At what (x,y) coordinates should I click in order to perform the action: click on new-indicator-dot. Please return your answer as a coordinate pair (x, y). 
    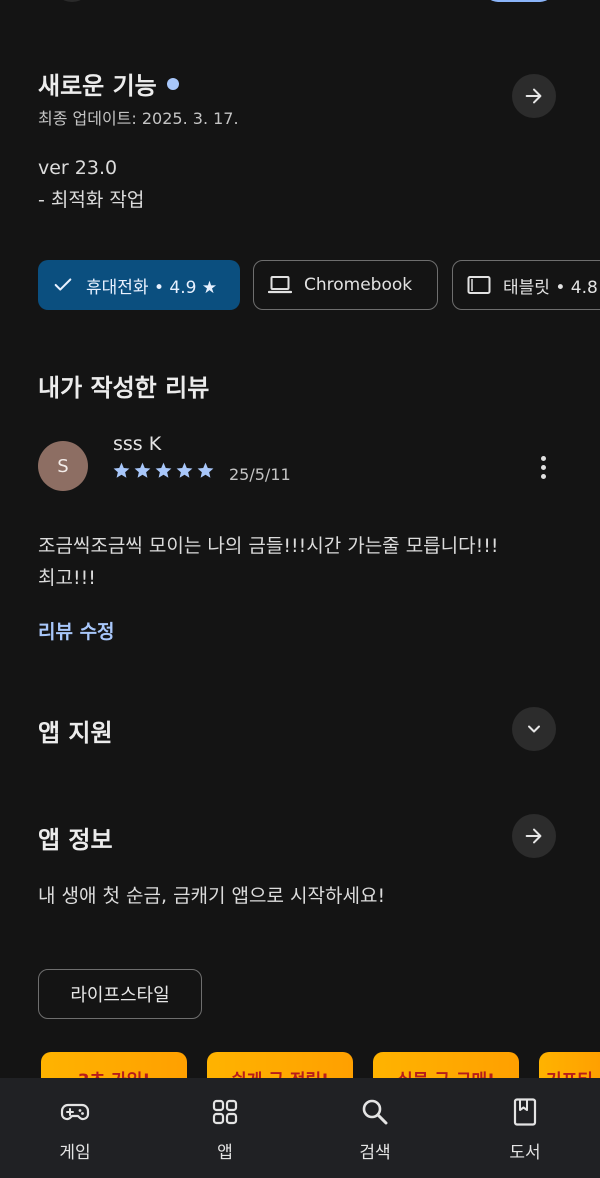
    Looking at the image, I should click on (172, 84).